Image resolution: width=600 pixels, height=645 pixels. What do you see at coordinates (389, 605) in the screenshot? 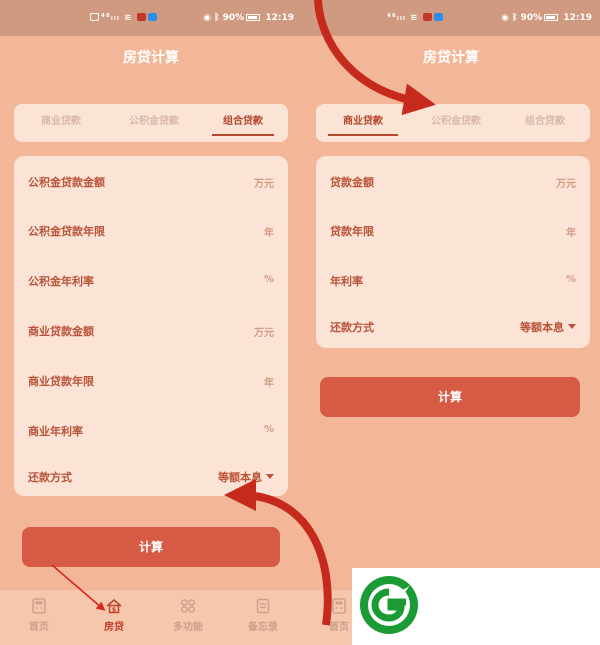
I see `green-logo-icon` at bounding box center [389, 605].